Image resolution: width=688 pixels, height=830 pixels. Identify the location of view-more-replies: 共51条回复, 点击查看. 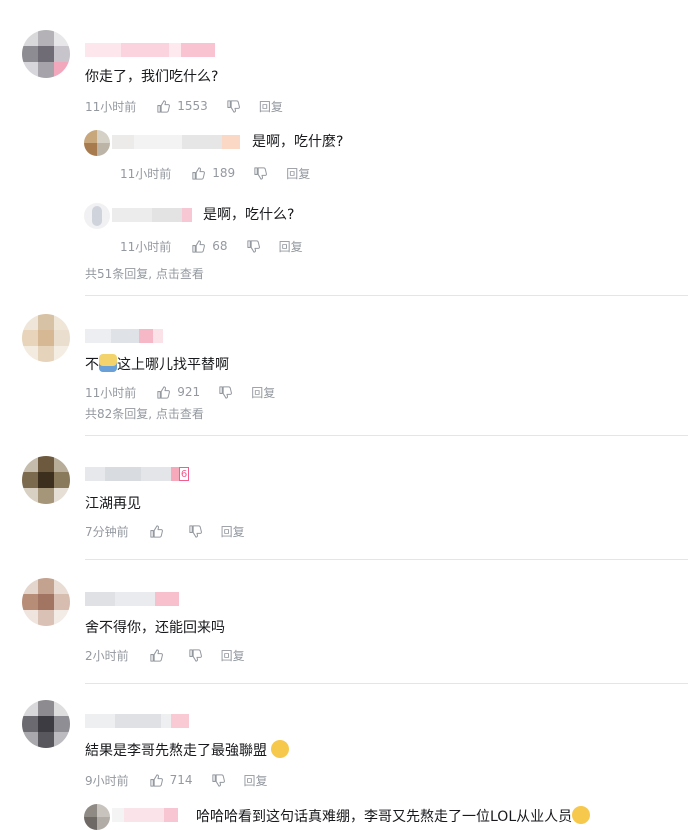
(144, 273).